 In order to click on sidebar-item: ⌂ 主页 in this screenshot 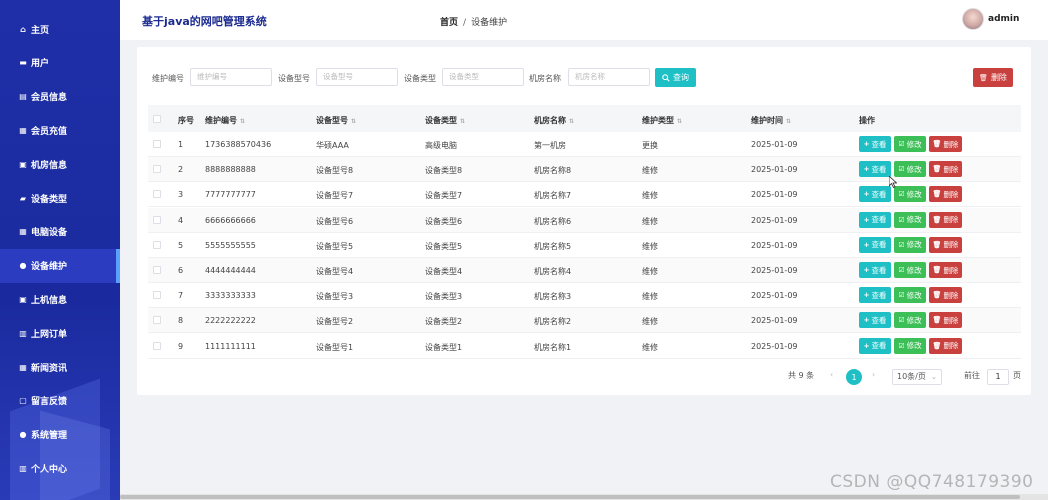, I will do `click(60, 29)`.